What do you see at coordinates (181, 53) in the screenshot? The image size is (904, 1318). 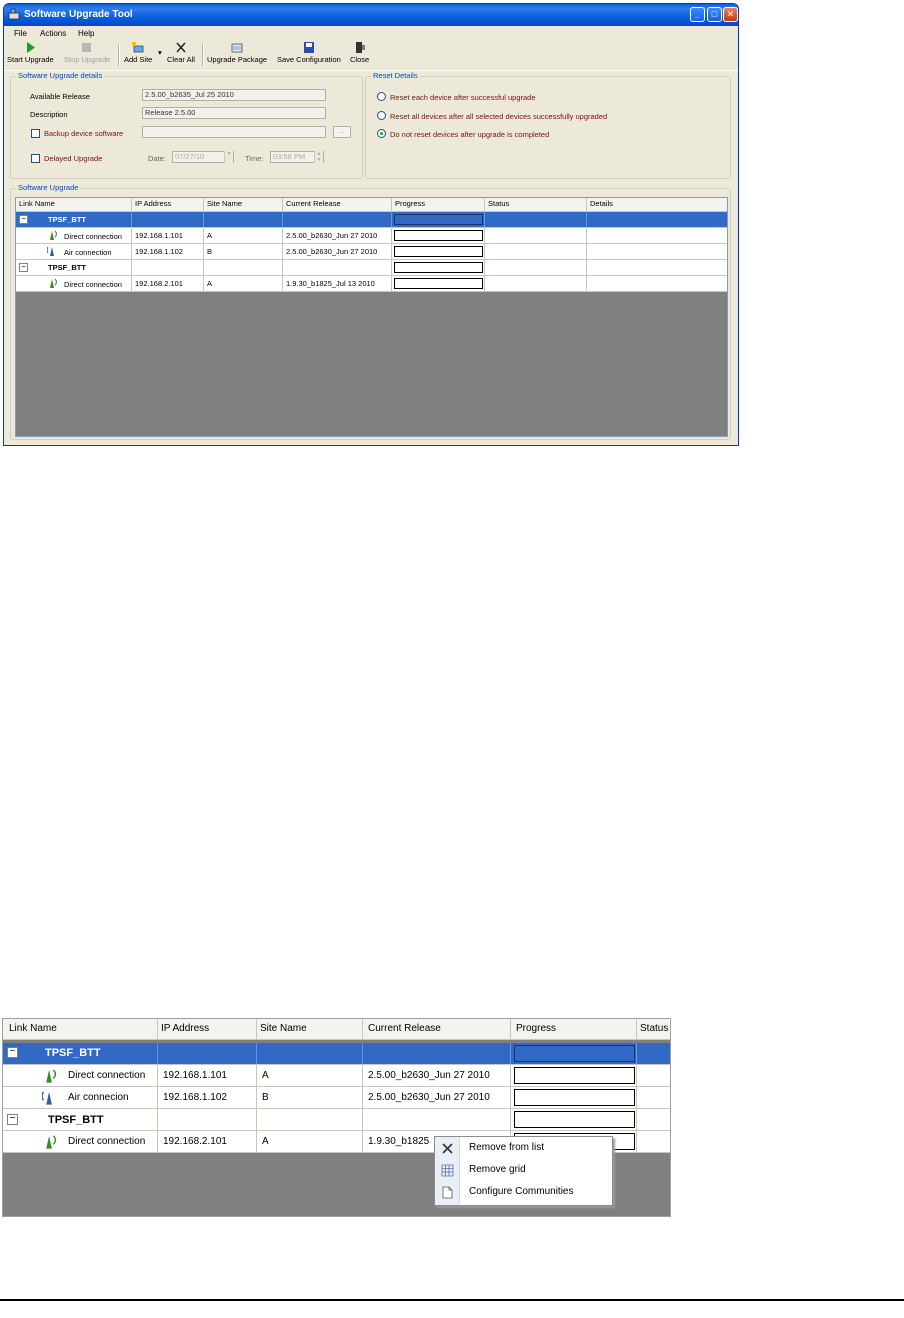 I see `clear-all-button: Clear All` at bounding box center [181, 53].